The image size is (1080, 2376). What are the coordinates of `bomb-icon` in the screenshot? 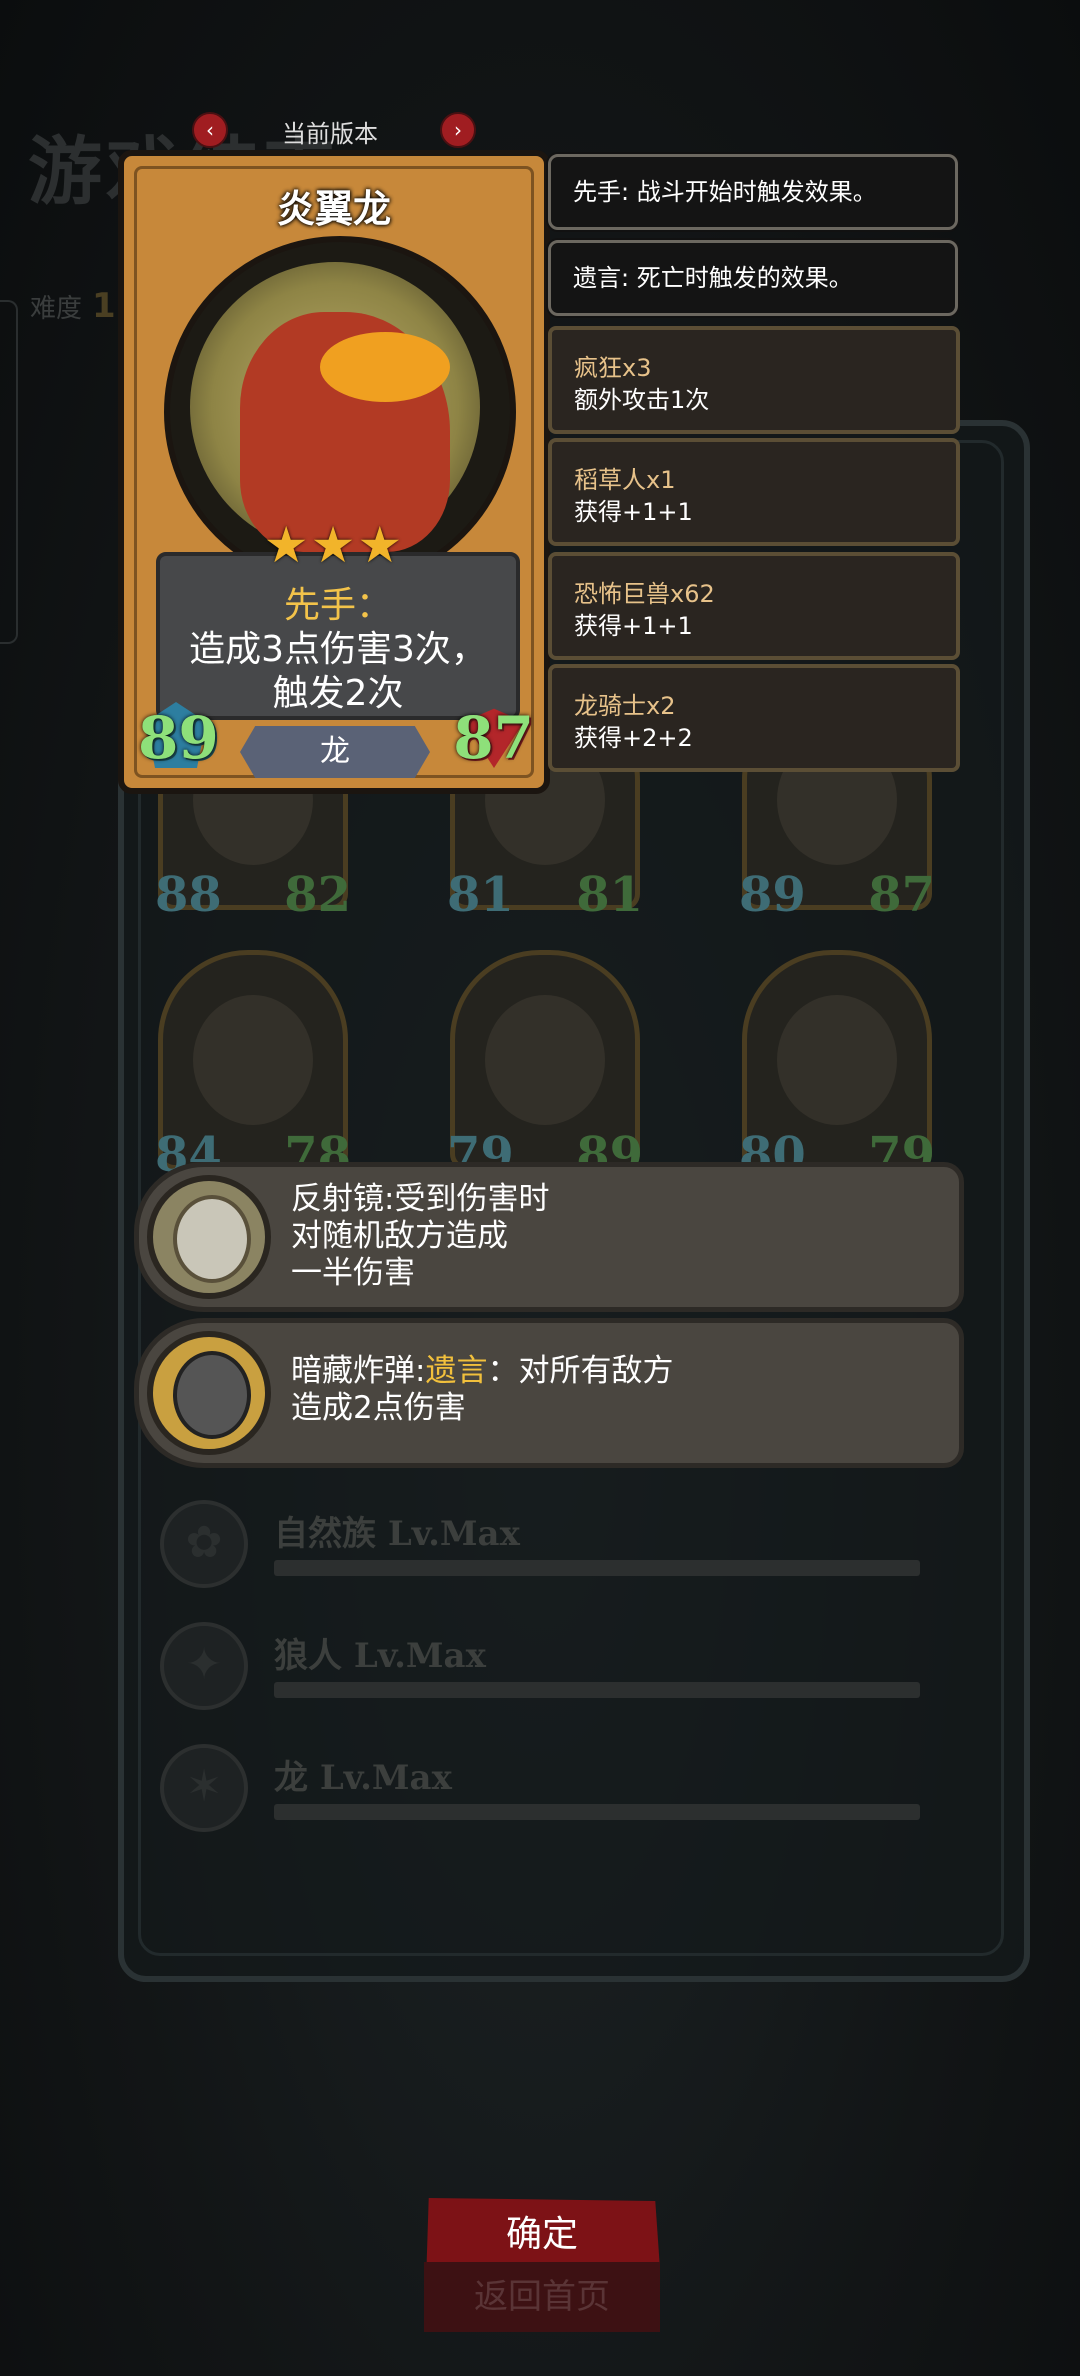 It's located at (209, 1393).